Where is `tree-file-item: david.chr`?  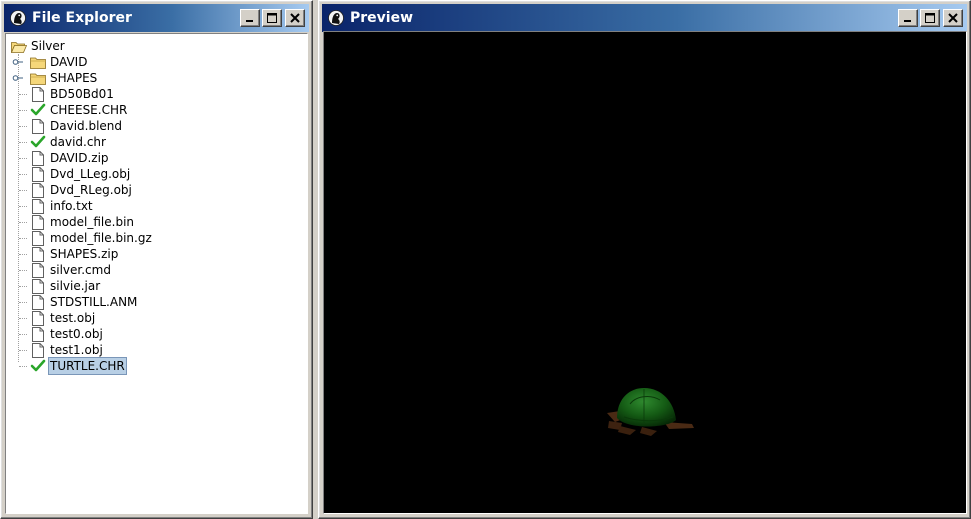
tree-file-item: david.chr is located at coordinates (156, 142).